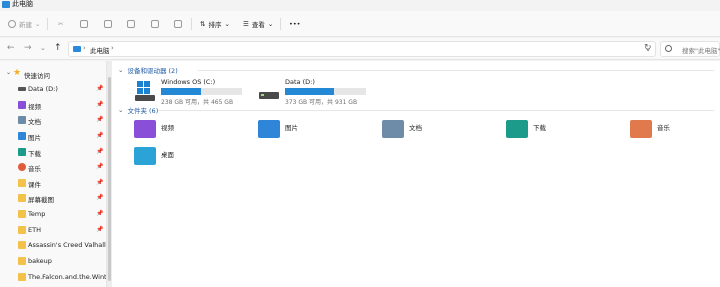 This screenshot has width=720, height=287. What do you see at coordinates (43, 48) in the screenshot?
I see `recent-locations-button: ⌄` at bounding box center [43, 48].